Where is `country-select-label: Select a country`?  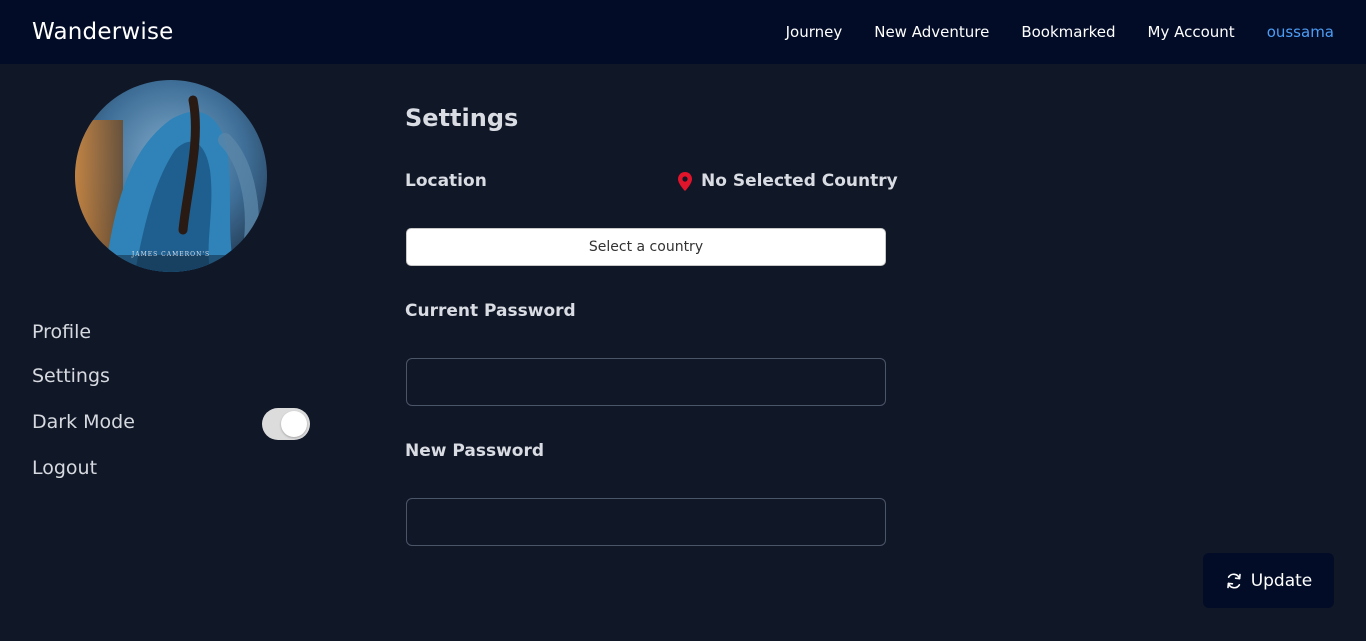
country-select-label: Select a country is located at coordinates (646, 247).